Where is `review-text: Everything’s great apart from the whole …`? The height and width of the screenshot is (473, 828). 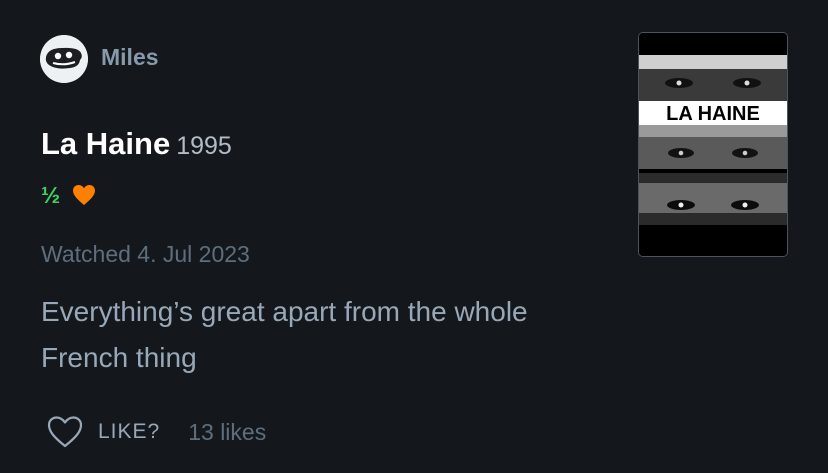 review-text: Everything’s great apart from the whole … is located at coordinates (284, 334).